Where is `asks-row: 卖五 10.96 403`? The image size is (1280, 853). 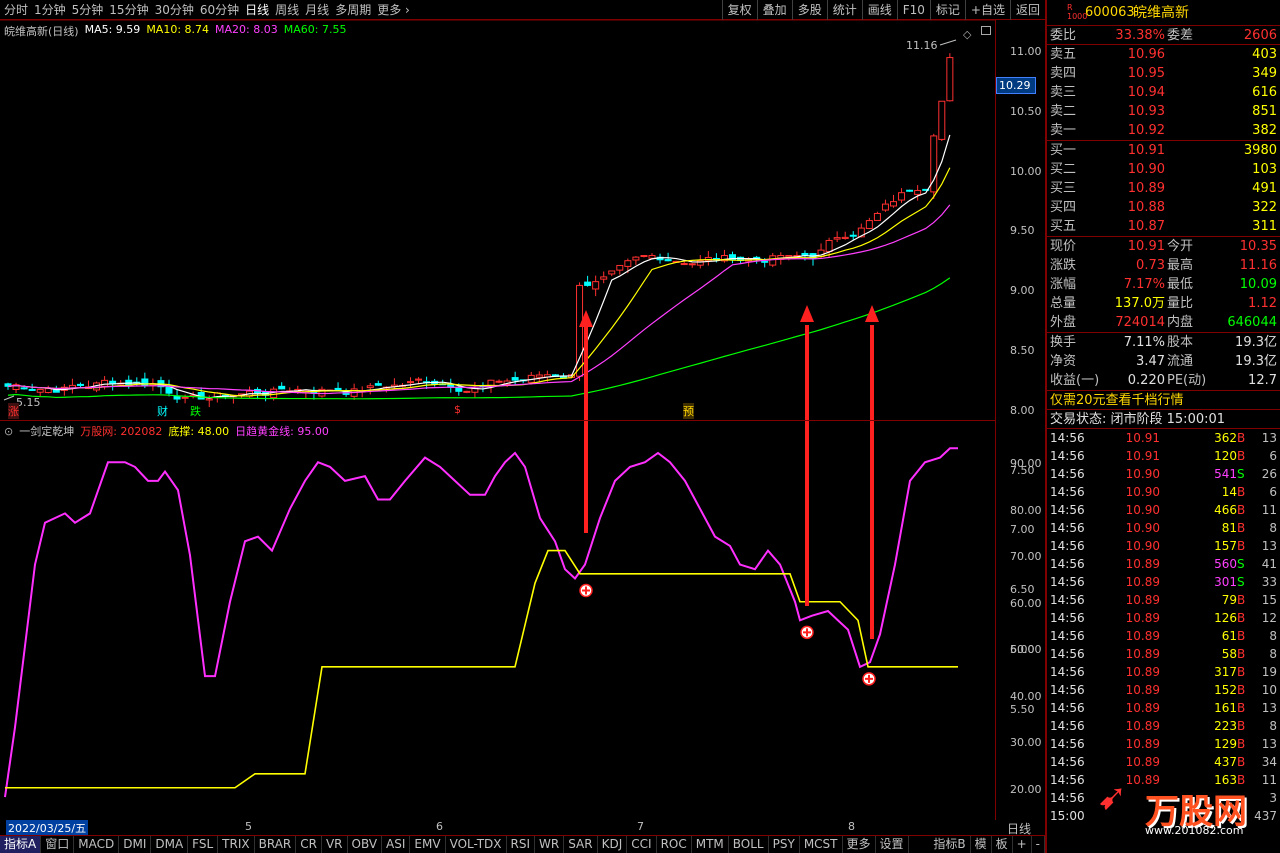 asks-row: 卖五 10.96 403 is located at coordinates (1163, 54).